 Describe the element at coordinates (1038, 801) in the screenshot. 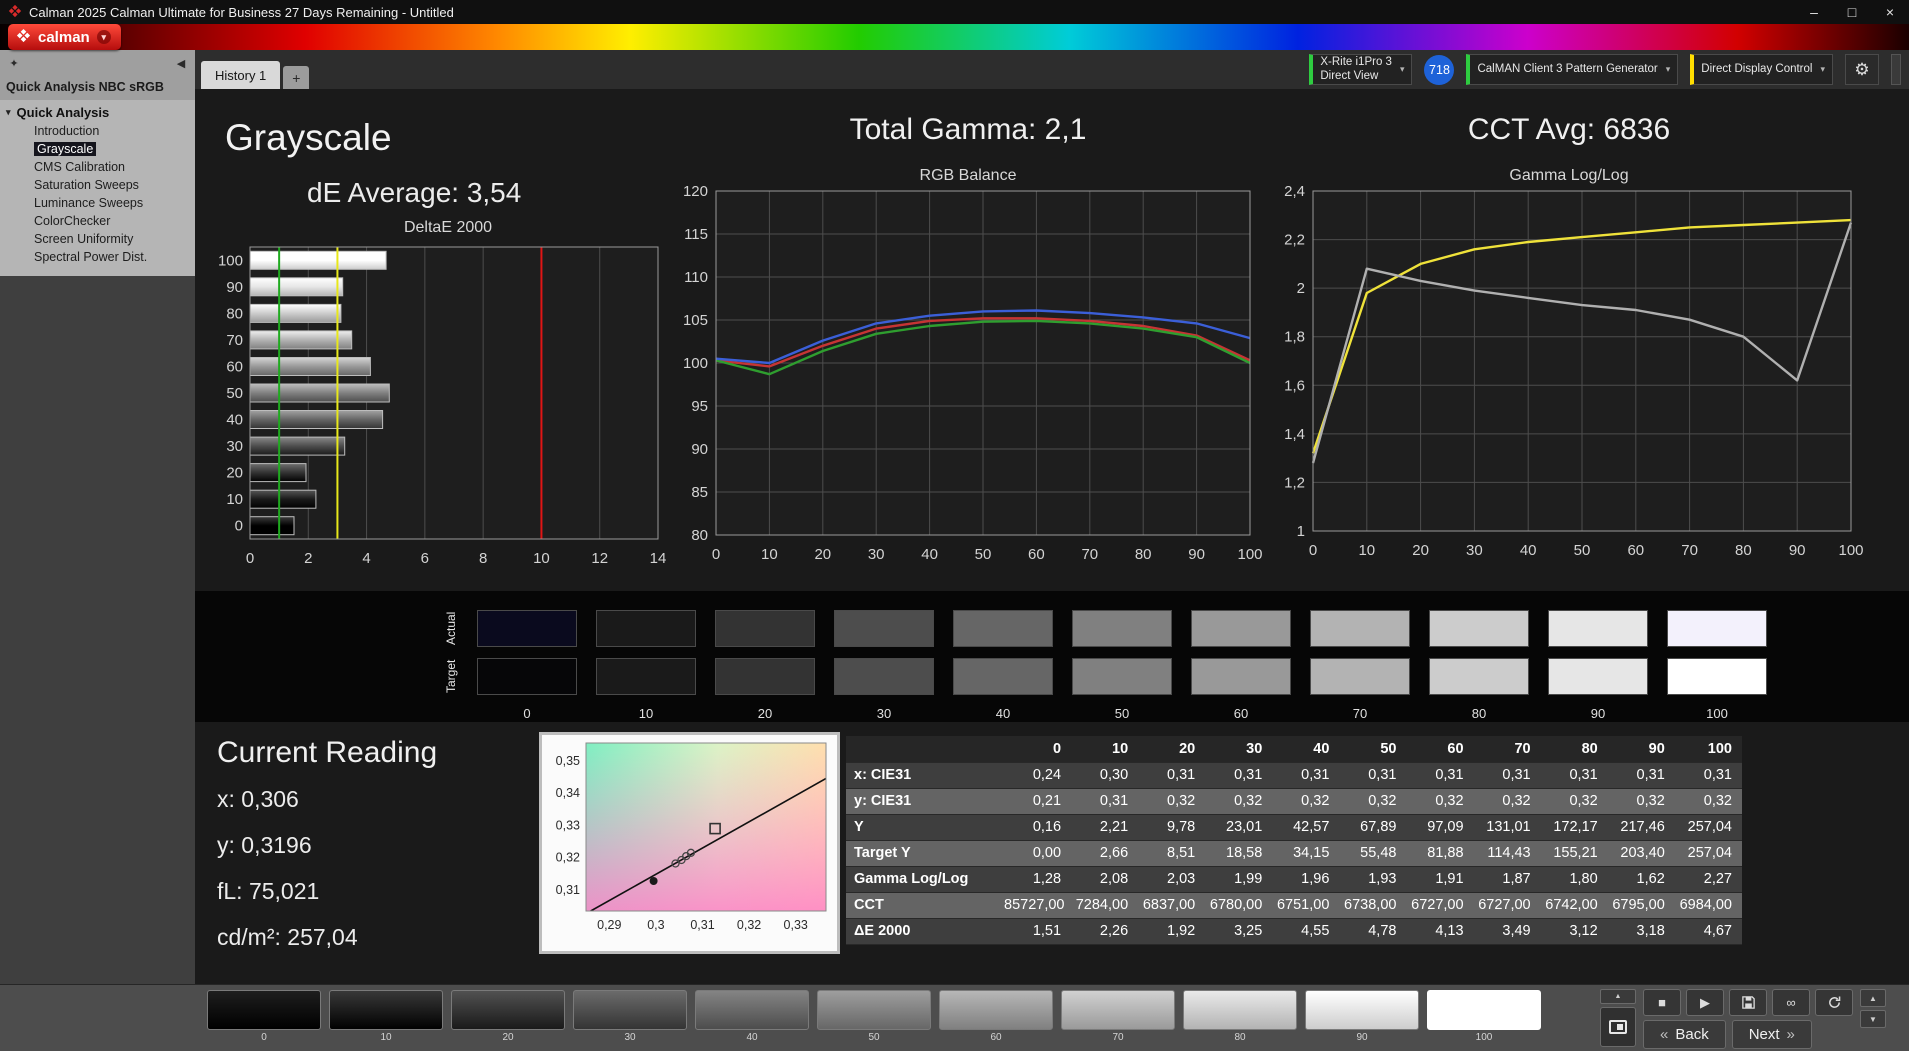

I see `table-cell: 0,21` at that location.